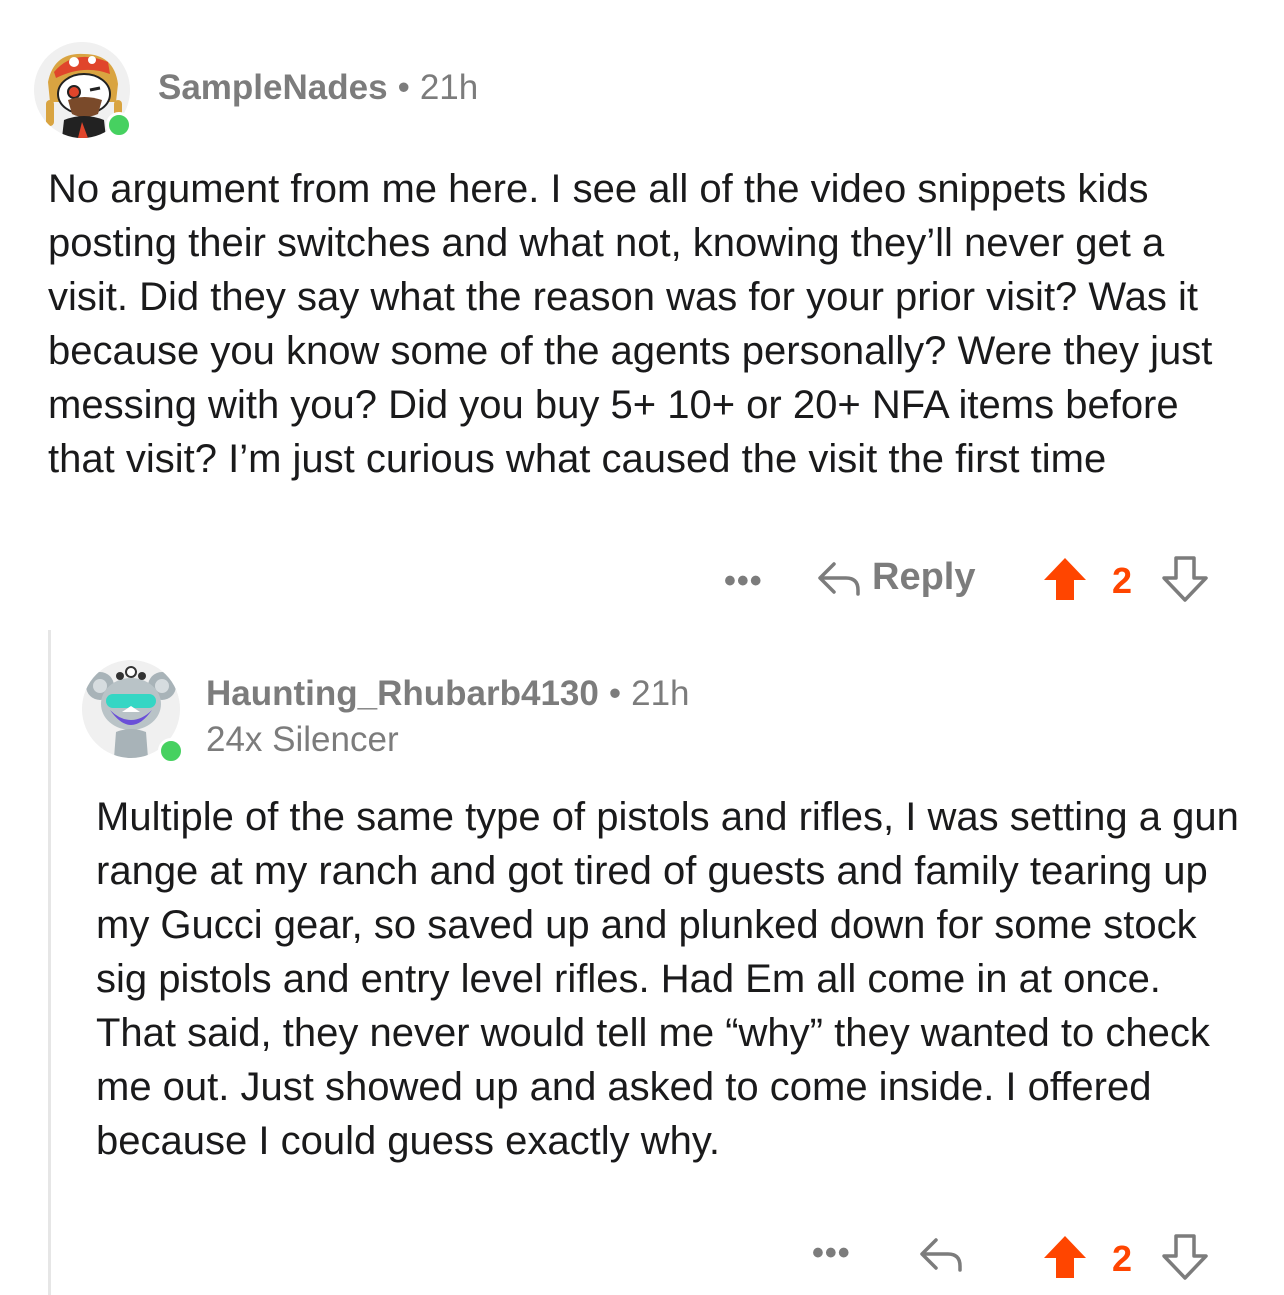  I want to click on comment-meta: SampleNades • 21h, so click(318, 88).